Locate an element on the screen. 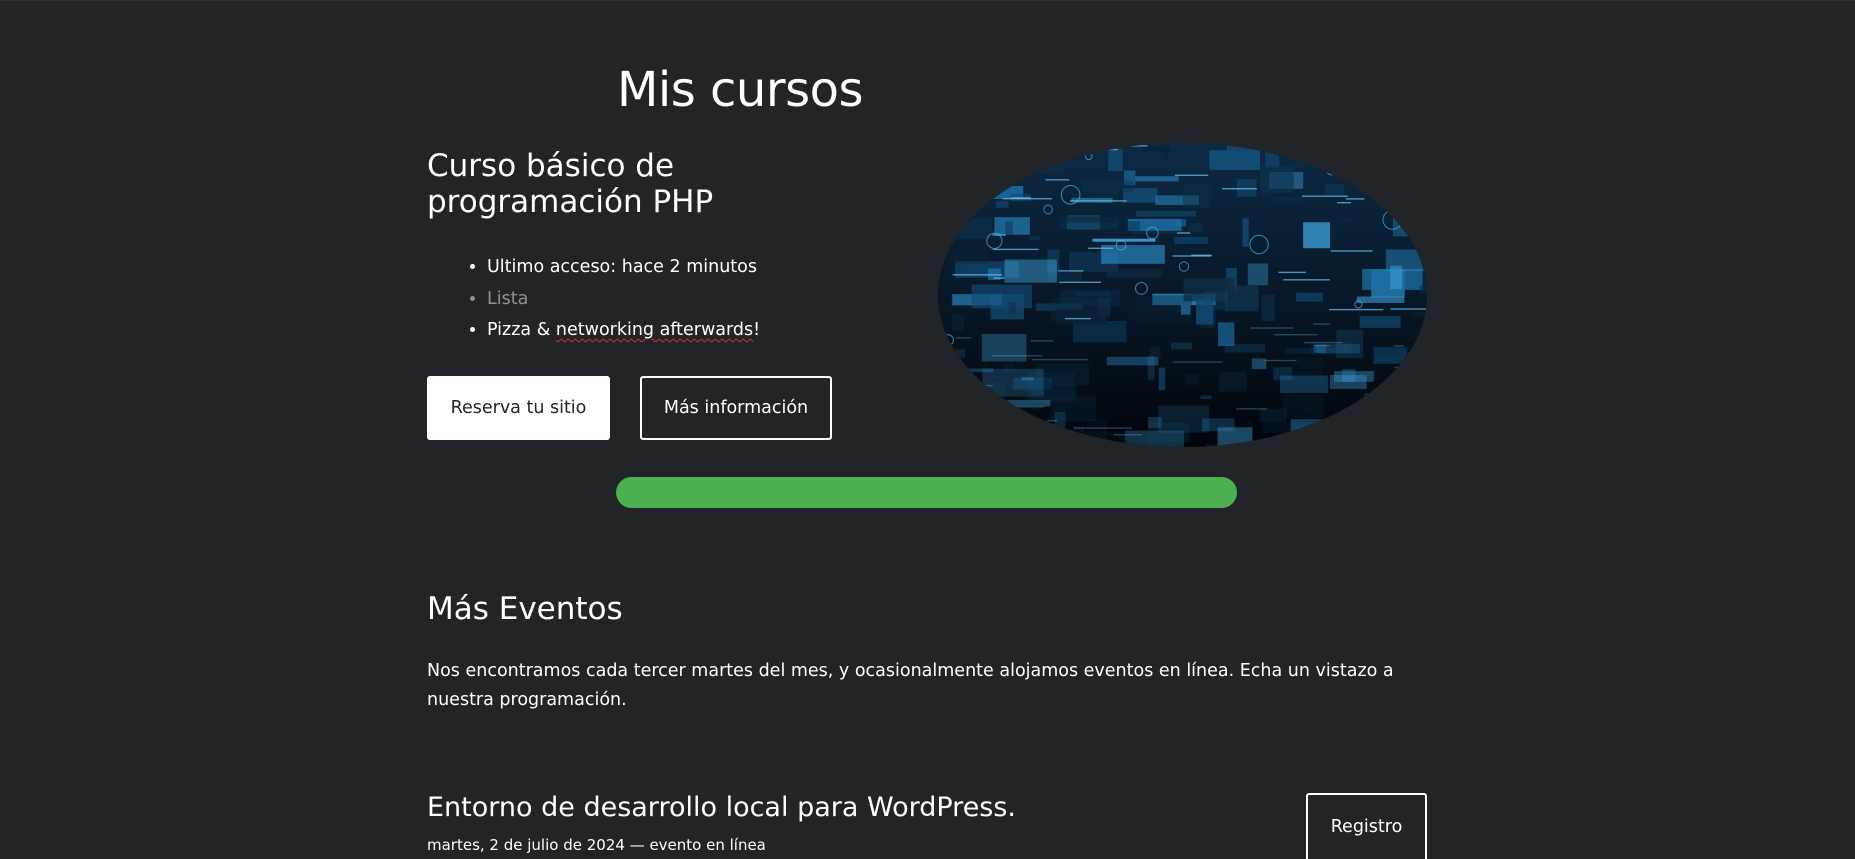 This screenshot has height=859, width=1855. course-list-link: Lista is located at coordinates (623, 300).